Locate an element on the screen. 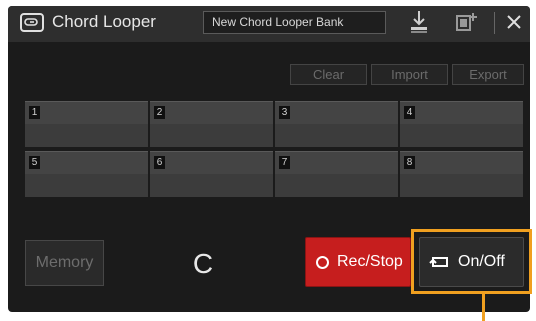 The width and height of the screenshot is (536, 321). memory-cell-6: 6 is located at coordinates (211, 174).